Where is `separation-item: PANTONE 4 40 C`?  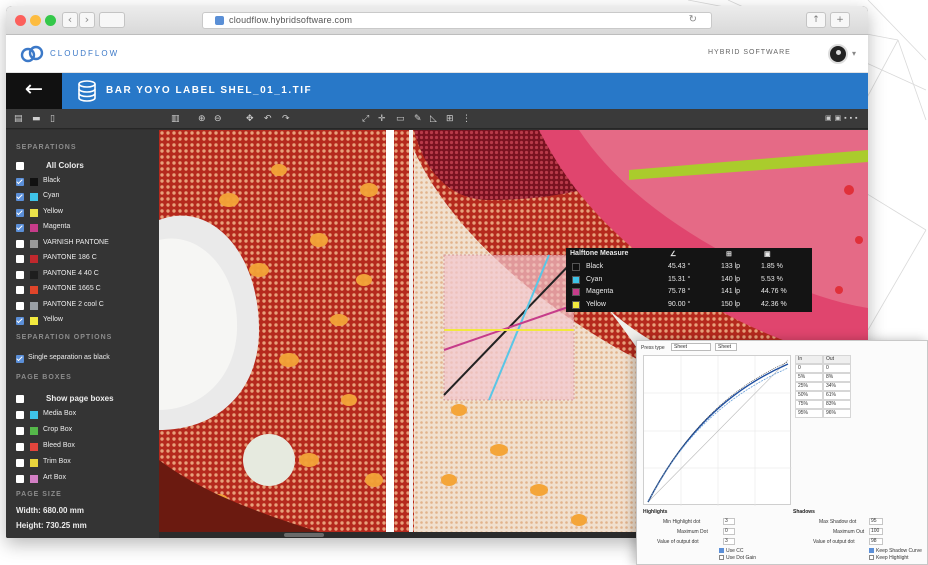 separation-item: PANTONE 4 40 C is located at coordinates (86, 275).